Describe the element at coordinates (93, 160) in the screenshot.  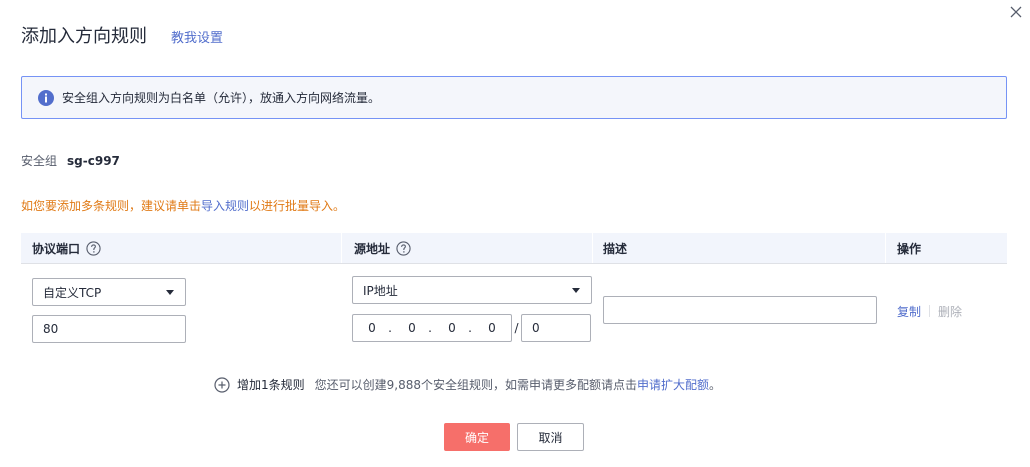
I see `security-group-name: sg-c997` at that location.